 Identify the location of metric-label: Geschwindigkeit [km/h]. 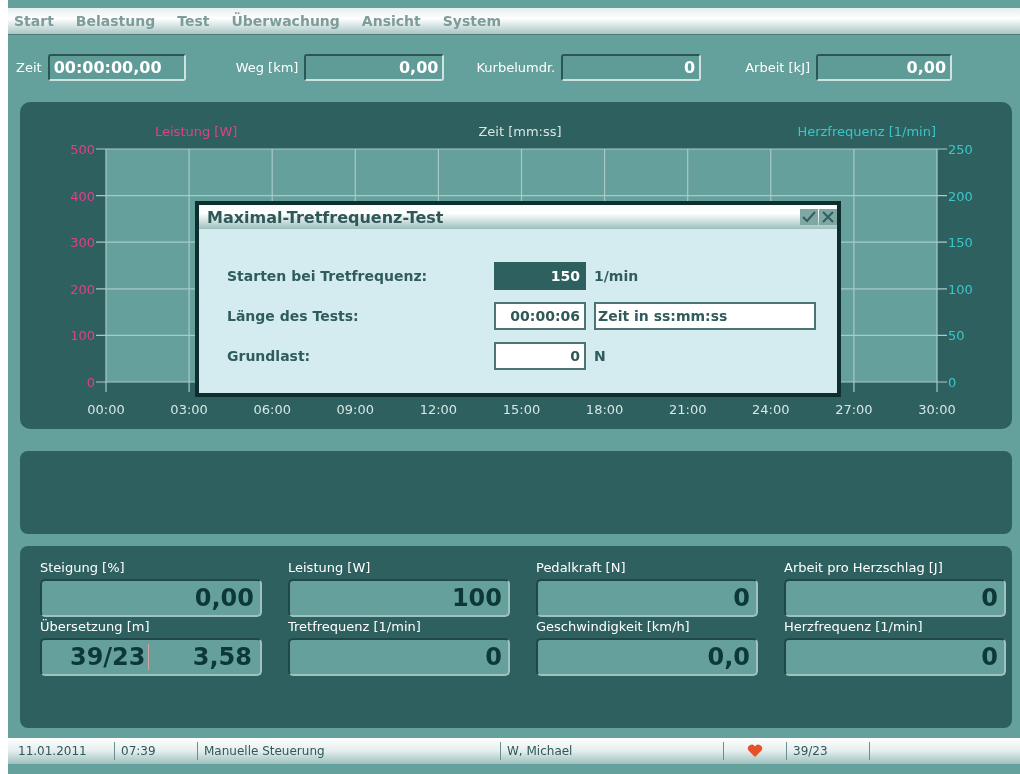
(613, 626).